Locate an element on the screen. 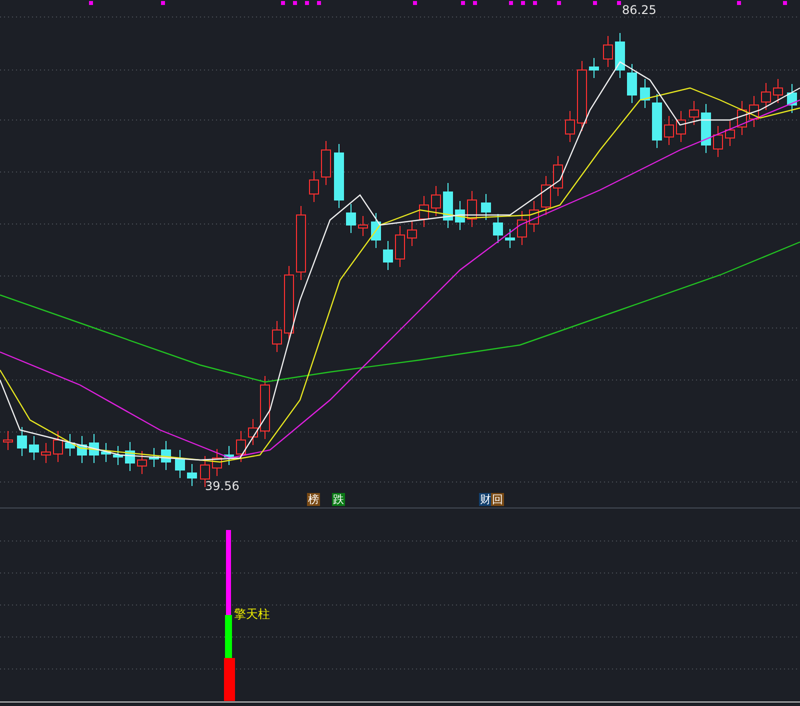 The image size is (800, 706). signal-badge: 回 is located at coordinates (497, 499).